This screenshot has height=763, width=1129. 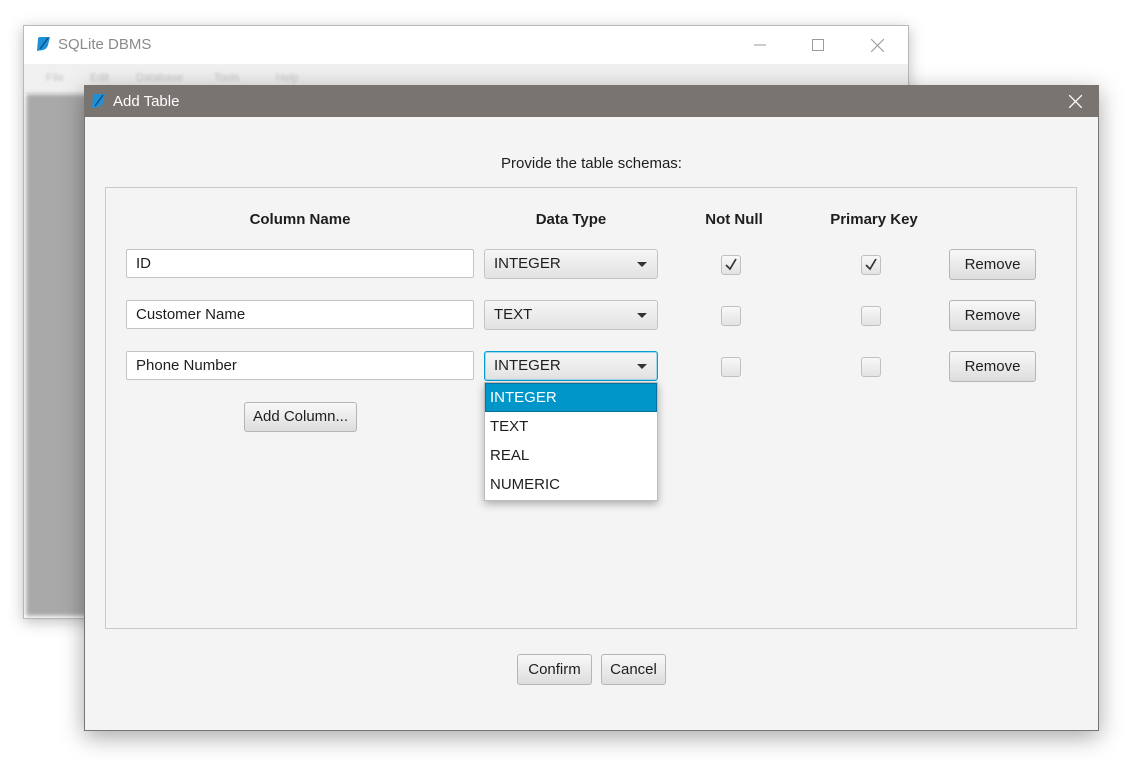 I want to click on prompt-text: Provide the table schemas:, so click(x=591, y=163).